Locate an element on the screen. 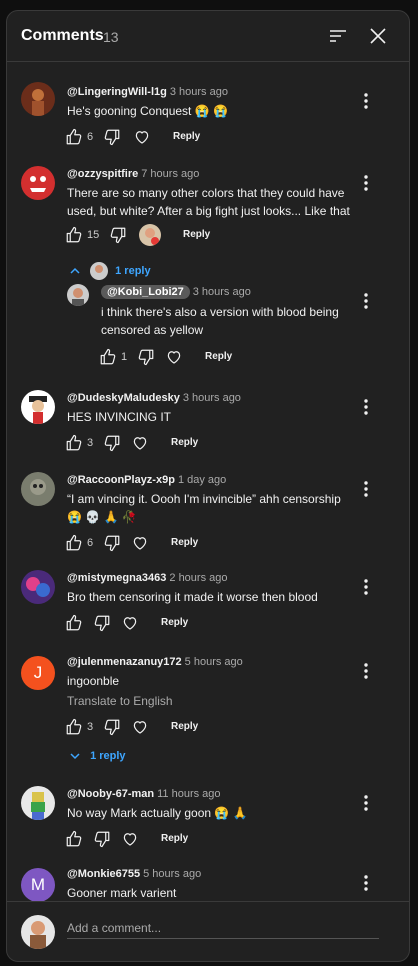  close-icon is located at coordinates (378, 36).